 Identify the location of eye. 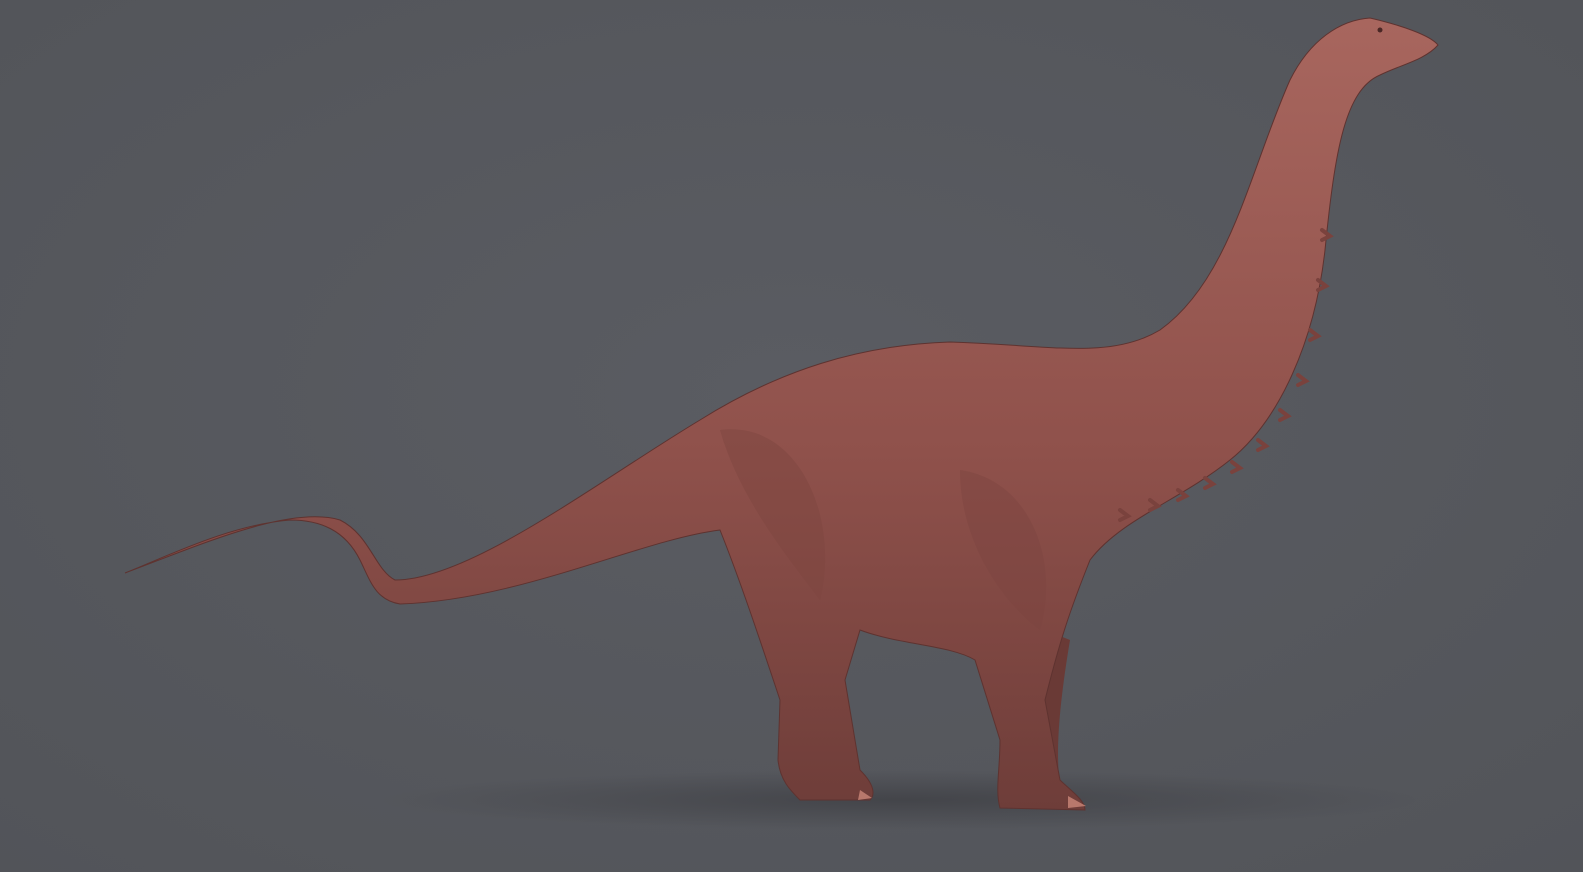
(1380, 30).